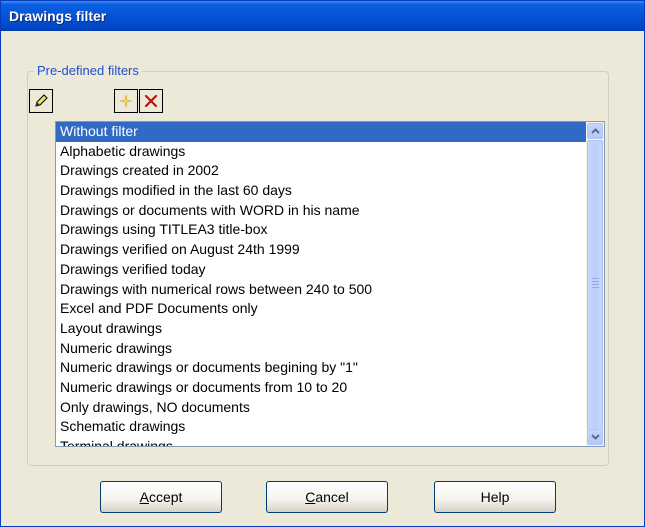  I want to click on edit-filter-button, so click(41, 101).